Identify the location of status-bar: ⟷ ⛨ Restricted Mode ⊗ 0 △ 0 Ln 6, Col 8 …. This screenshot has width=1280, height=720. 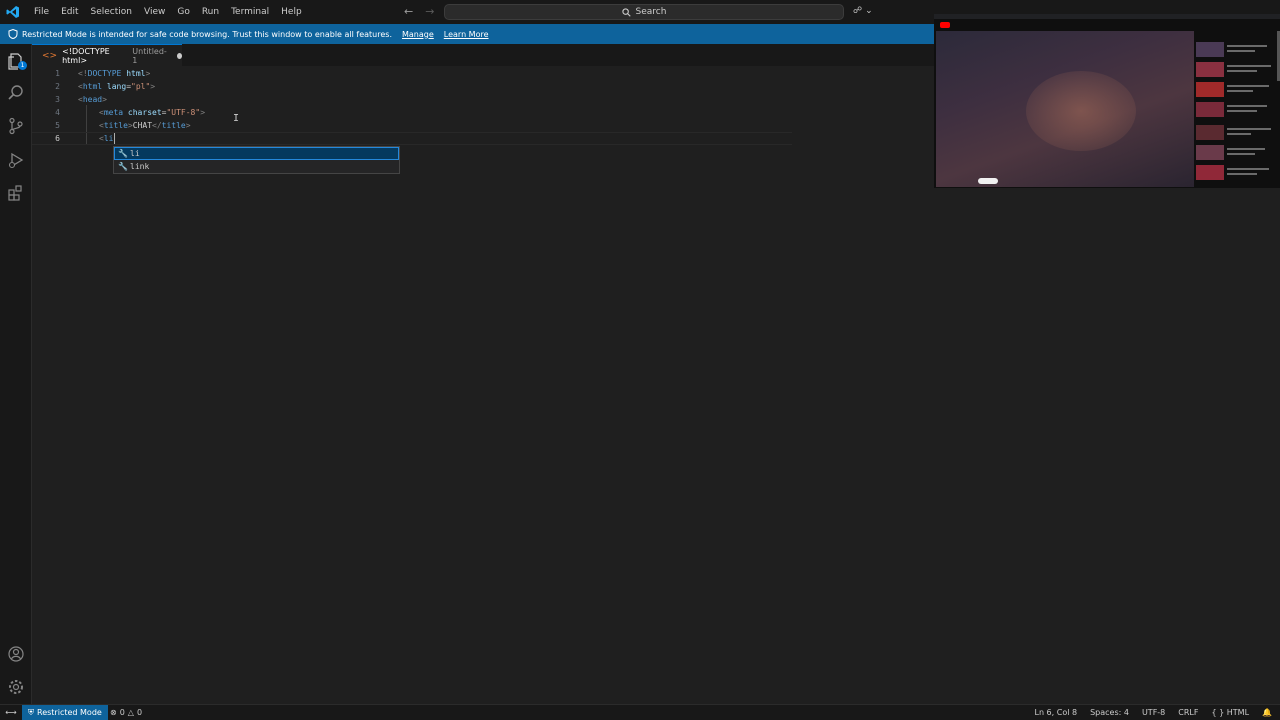
(640, 712).